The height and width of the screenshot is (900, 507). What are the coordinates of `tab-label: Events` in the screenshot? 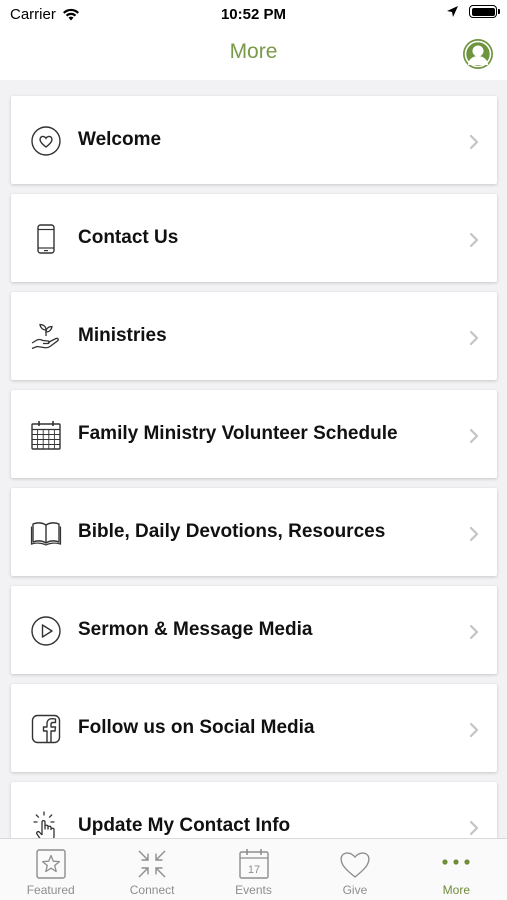 It's located at (253, 890).